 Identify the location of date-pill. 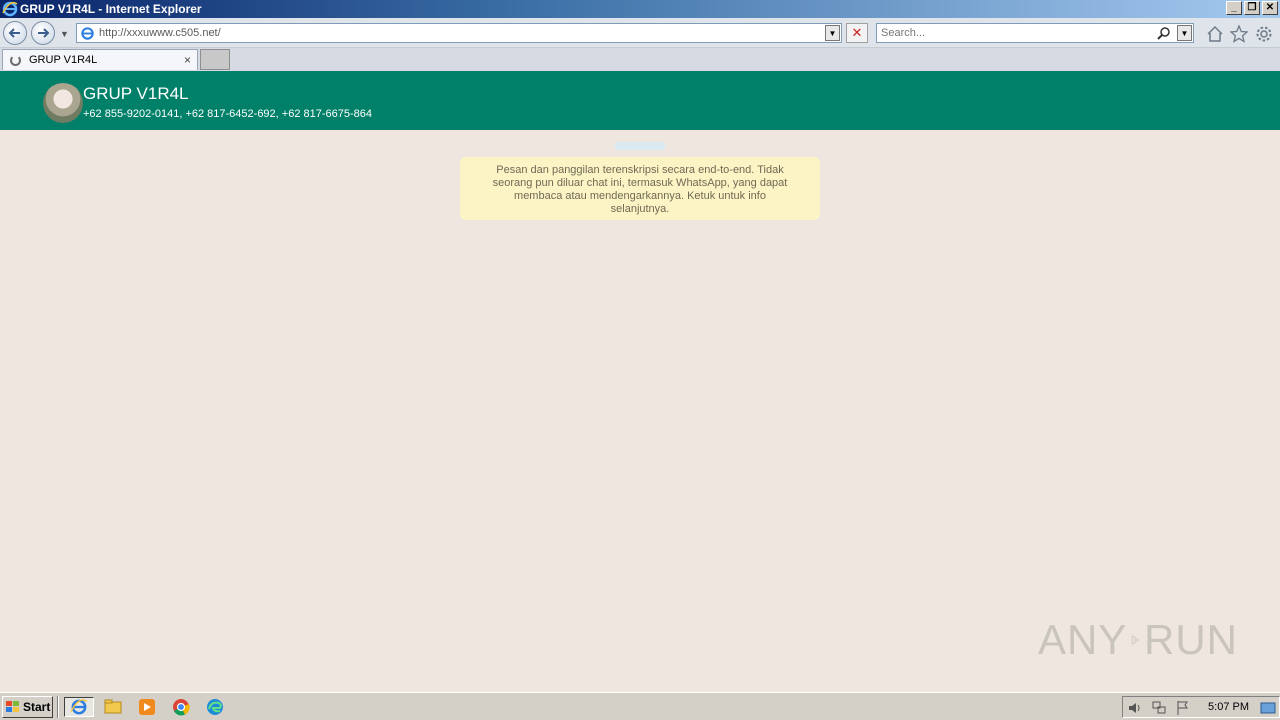
(640, 146).